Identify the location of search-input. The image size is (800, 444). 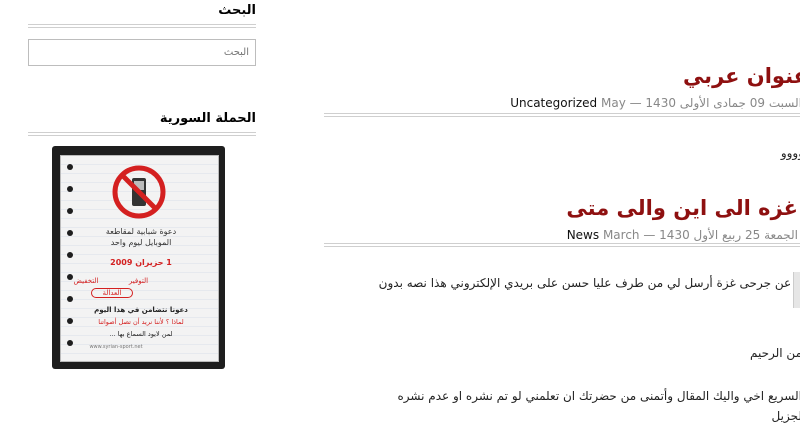
(142, 52).